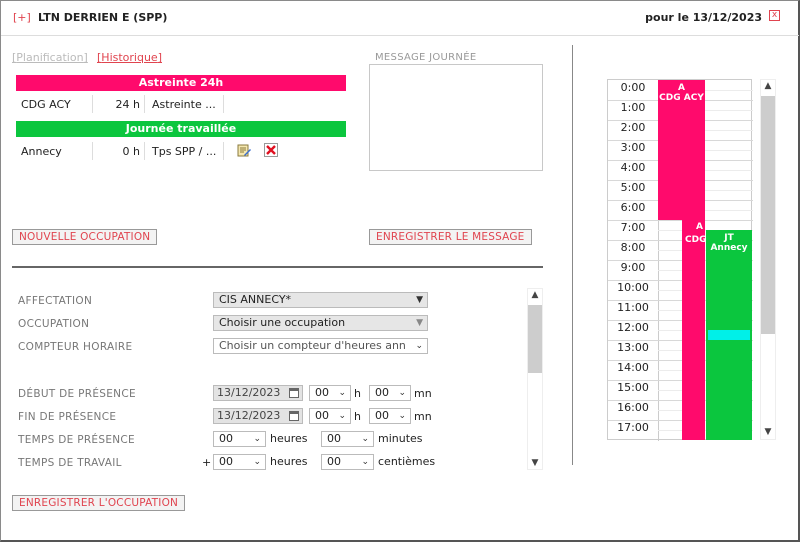  Describe the element at coordinates (382, 392) in the screenshot. I see `debut-minute-value: 00` at that location.